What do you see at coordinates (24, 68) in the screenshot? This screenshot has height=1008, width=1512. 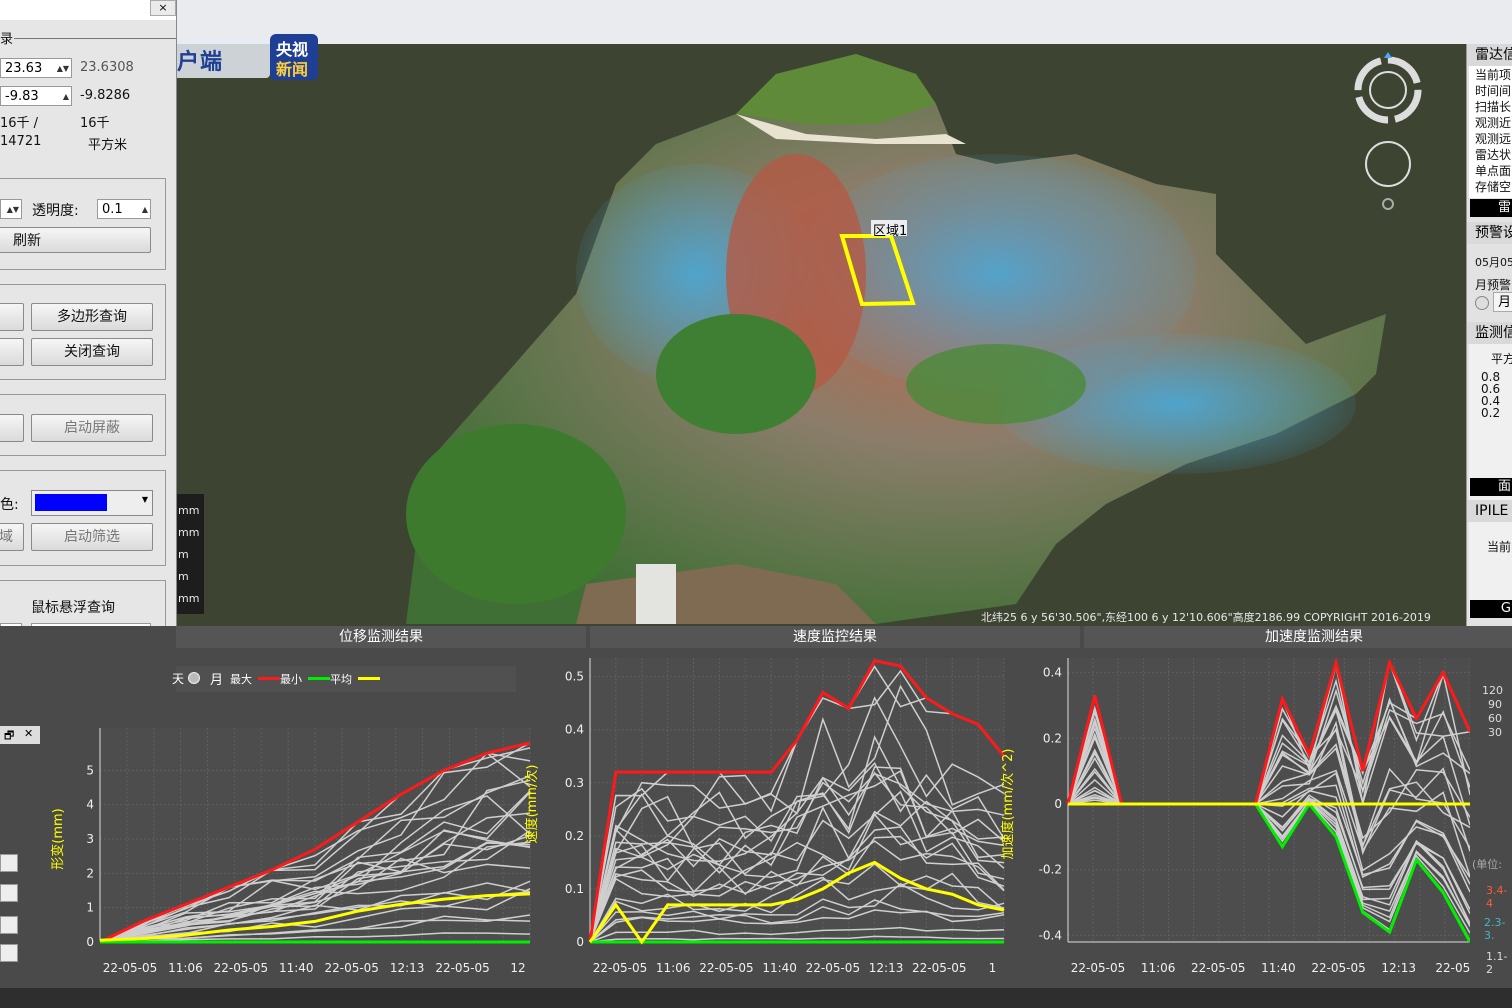 I see `latitude-value: 23.63` at bounding box center [24, 68].